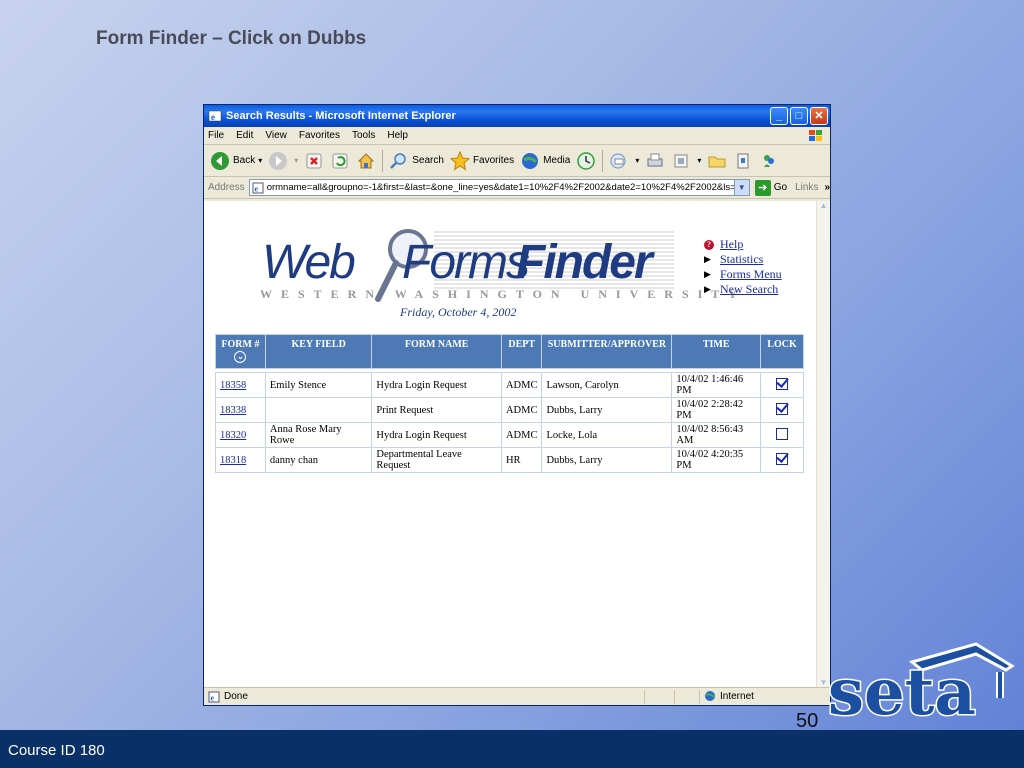 The height and width of the screenshot is (768, 1024). Describe the element at coordinates (607, 351) in the screenshot. I see `column-header-submitter: SUBMITTER/APPROVER` at that location.